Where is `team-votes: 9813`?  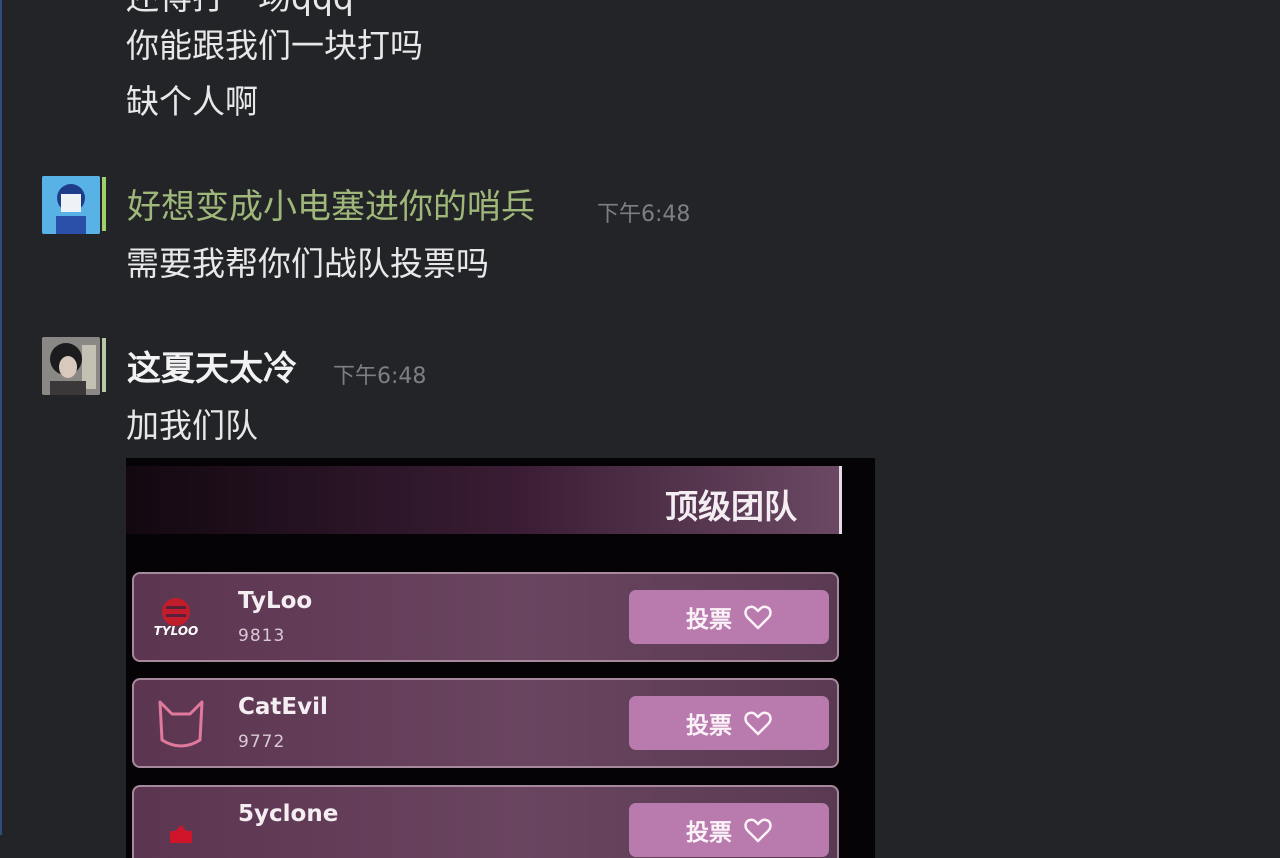 team-votes: 9813 is located at coordinates (262, 636).